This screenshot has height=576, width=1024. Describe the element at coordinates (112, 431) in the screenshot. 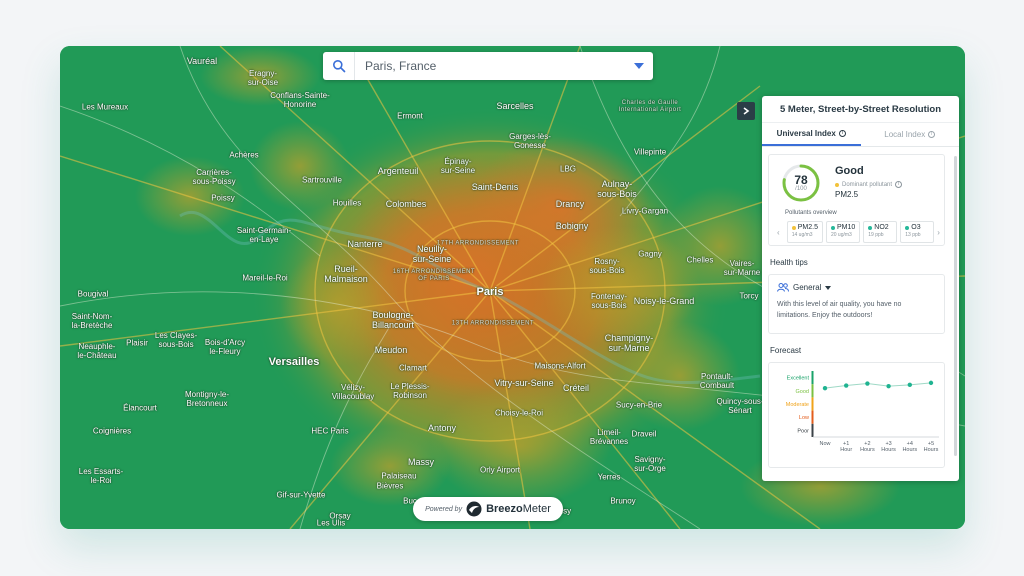

I see `map-place-label: Coignières` at that location.